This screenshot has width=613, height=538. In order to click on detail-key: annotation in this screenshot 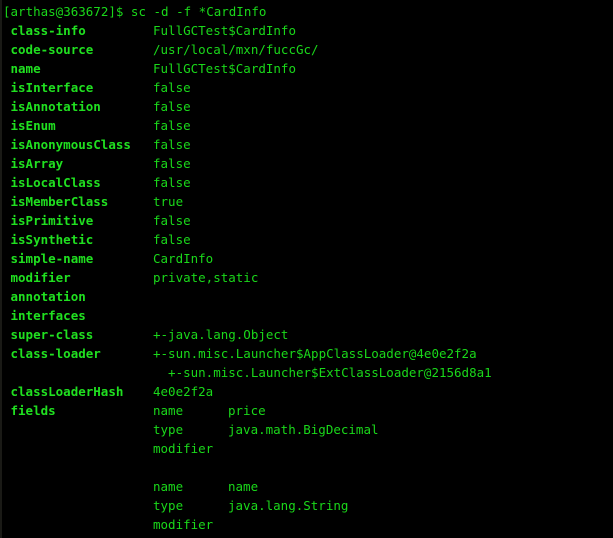, I will do `click(48, 296)`.